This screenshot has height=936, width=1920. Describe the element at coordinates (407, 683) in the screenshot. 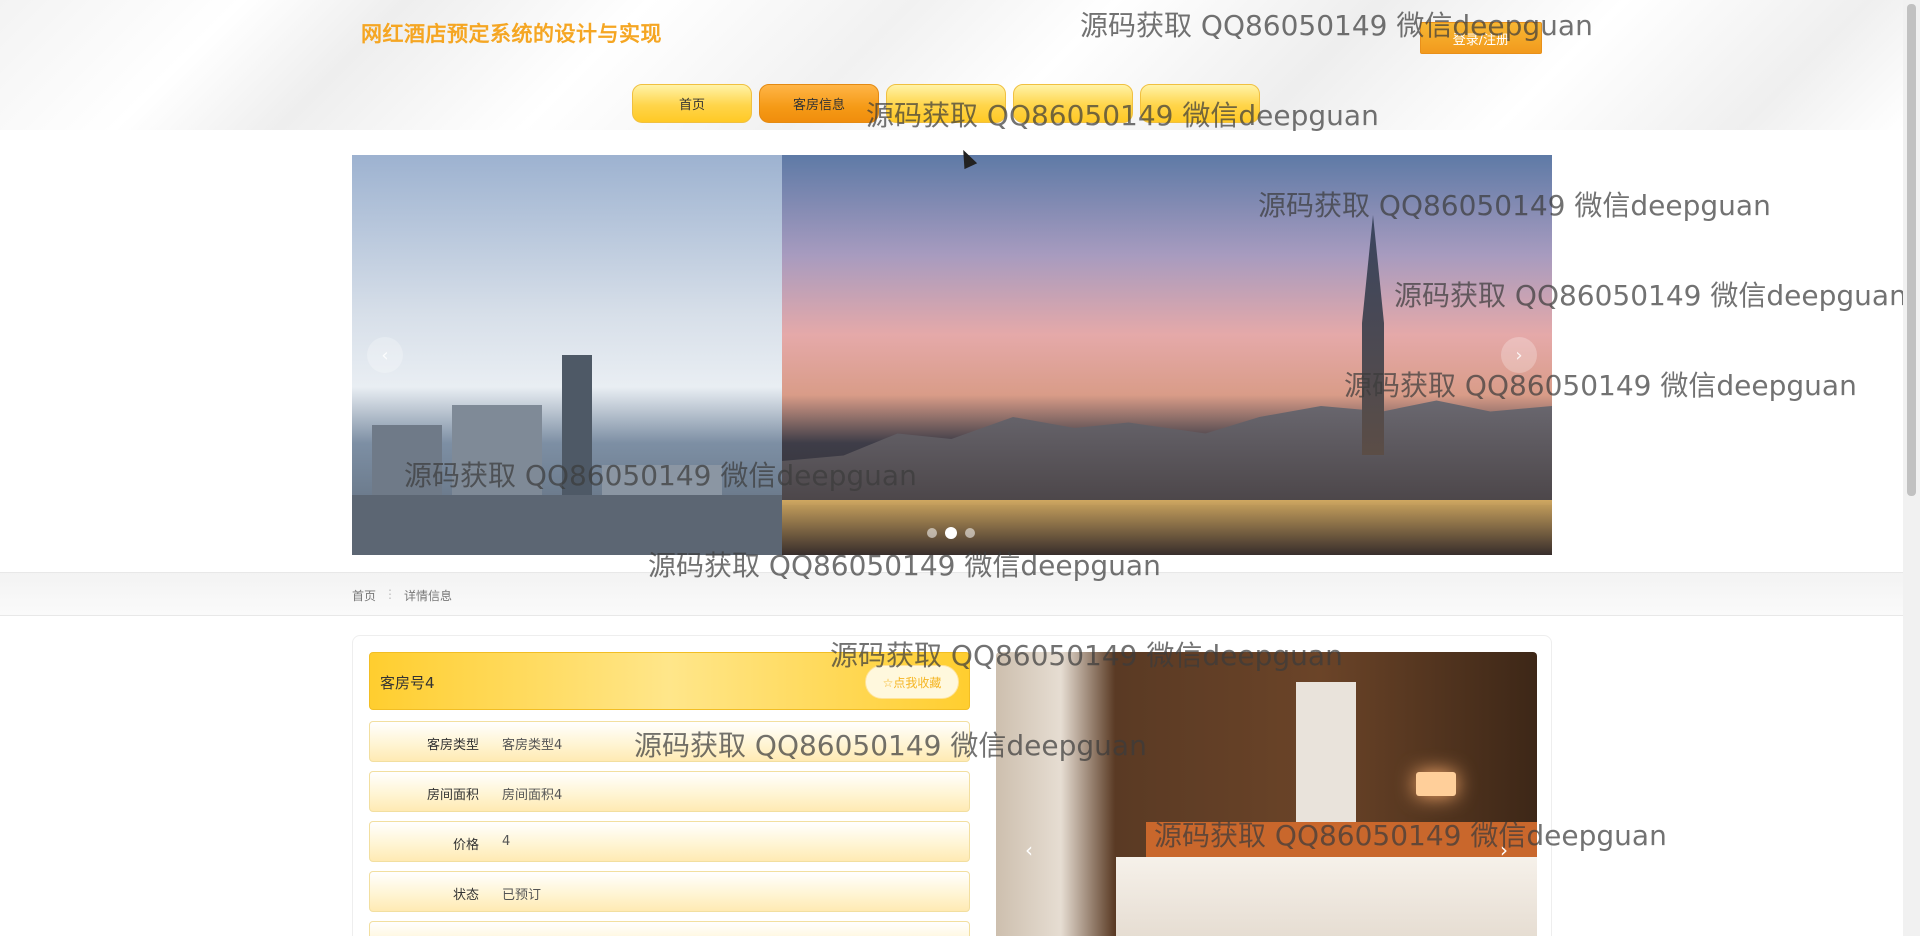

I see `room-title: 客房号4` at that location.